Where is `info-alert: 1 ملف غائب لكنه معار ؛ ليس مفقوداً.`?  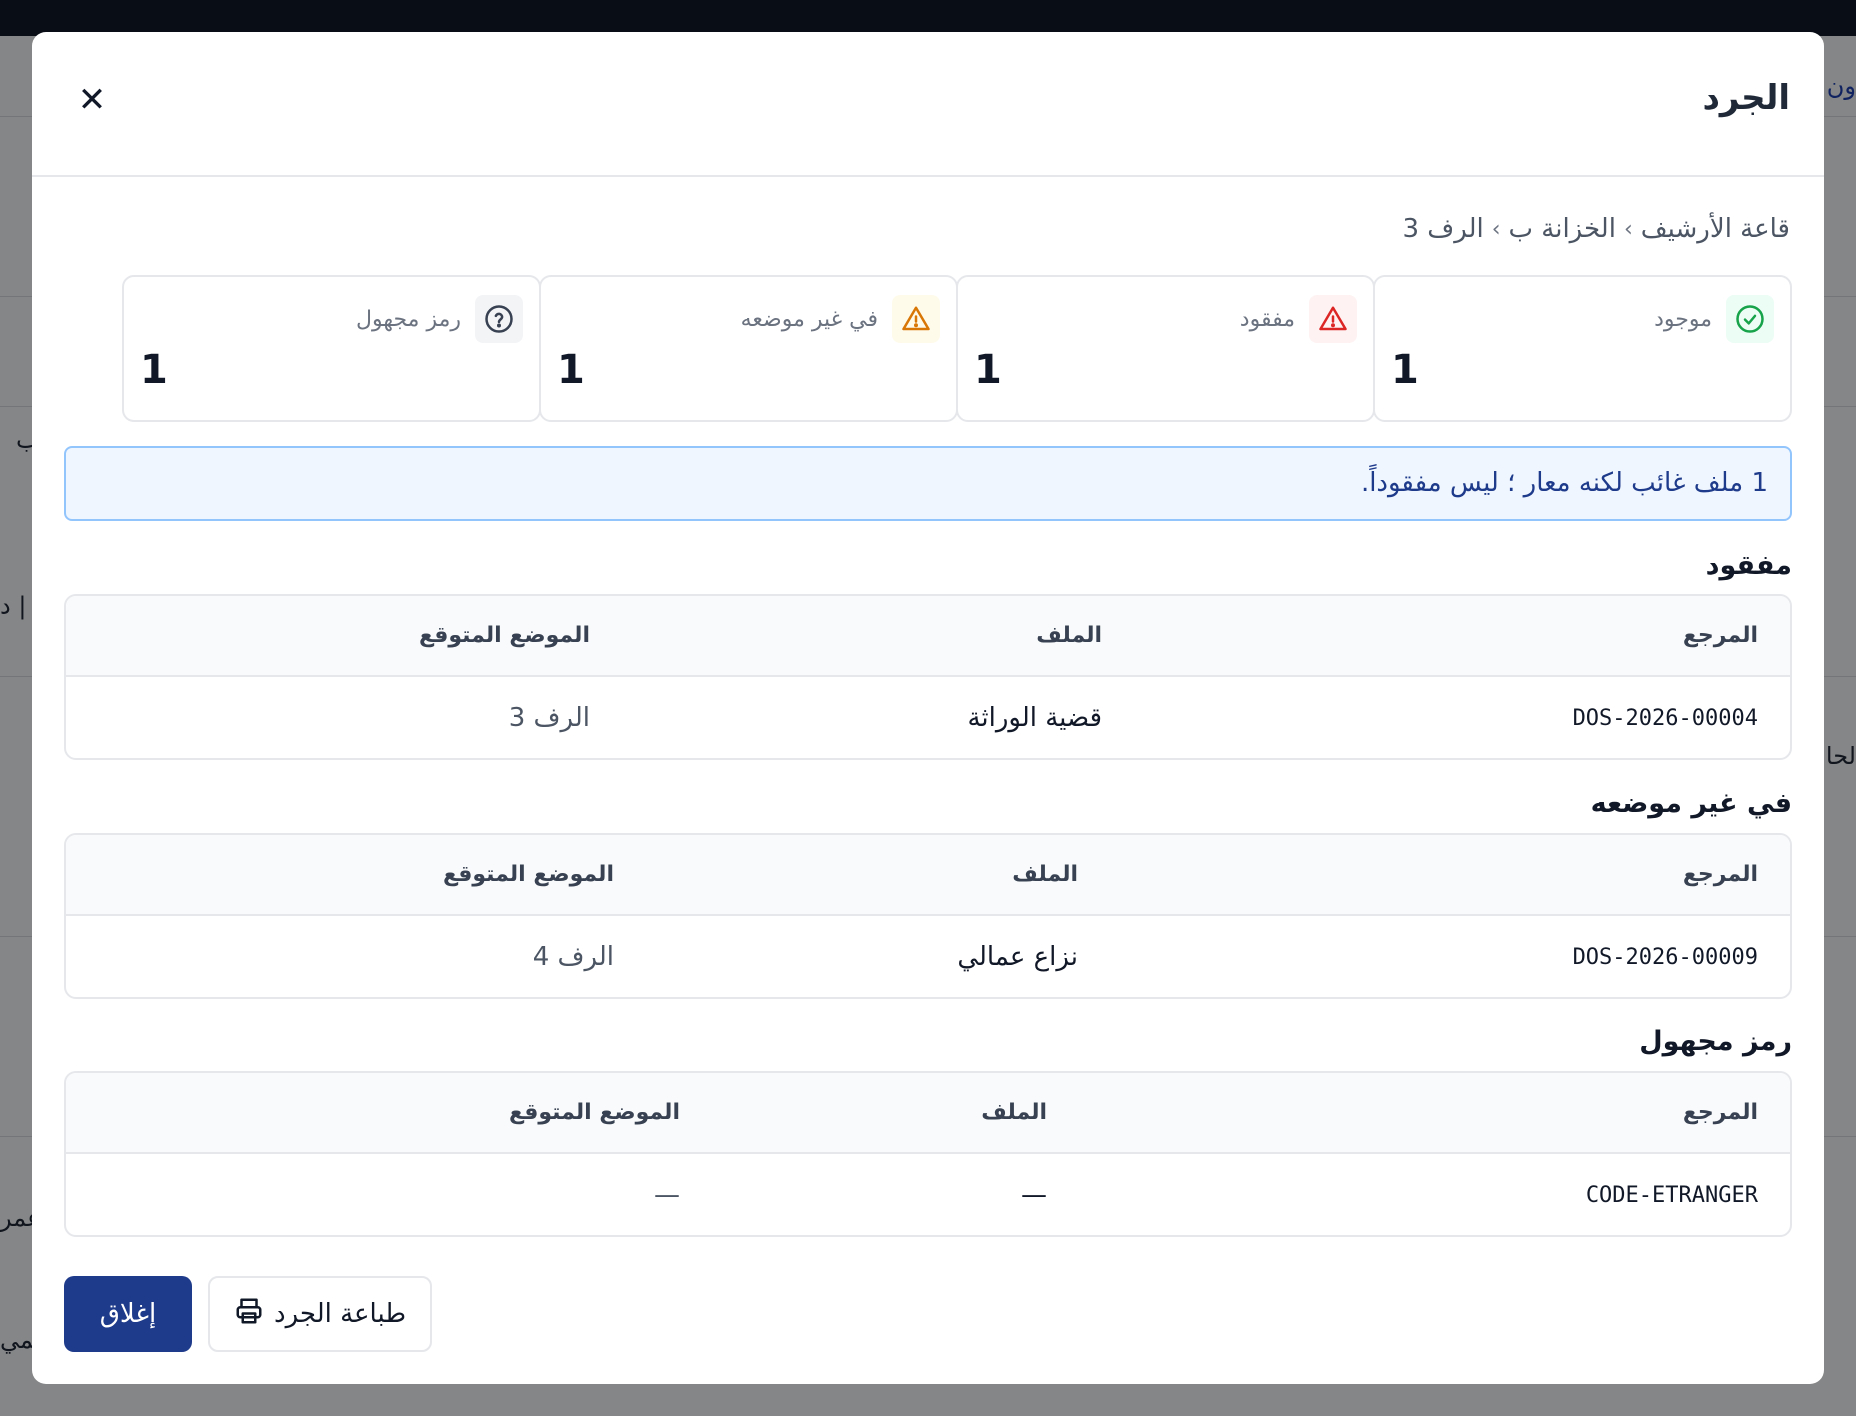
info-alert: 1 ملف غائب لكنه معار ؛ ليس مفقوداً. is located at coordinates (928, 483).